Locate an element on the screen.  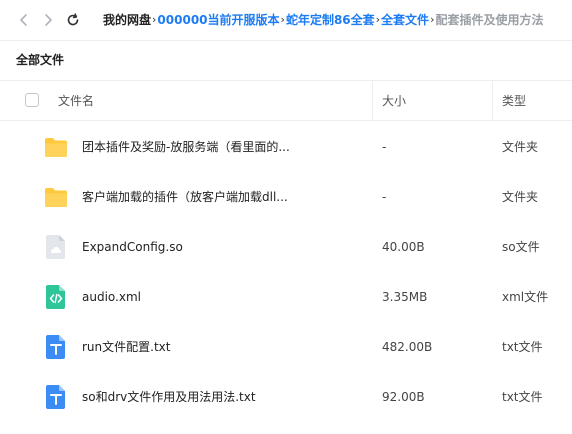
back-button is located at coordinates (24, 20).